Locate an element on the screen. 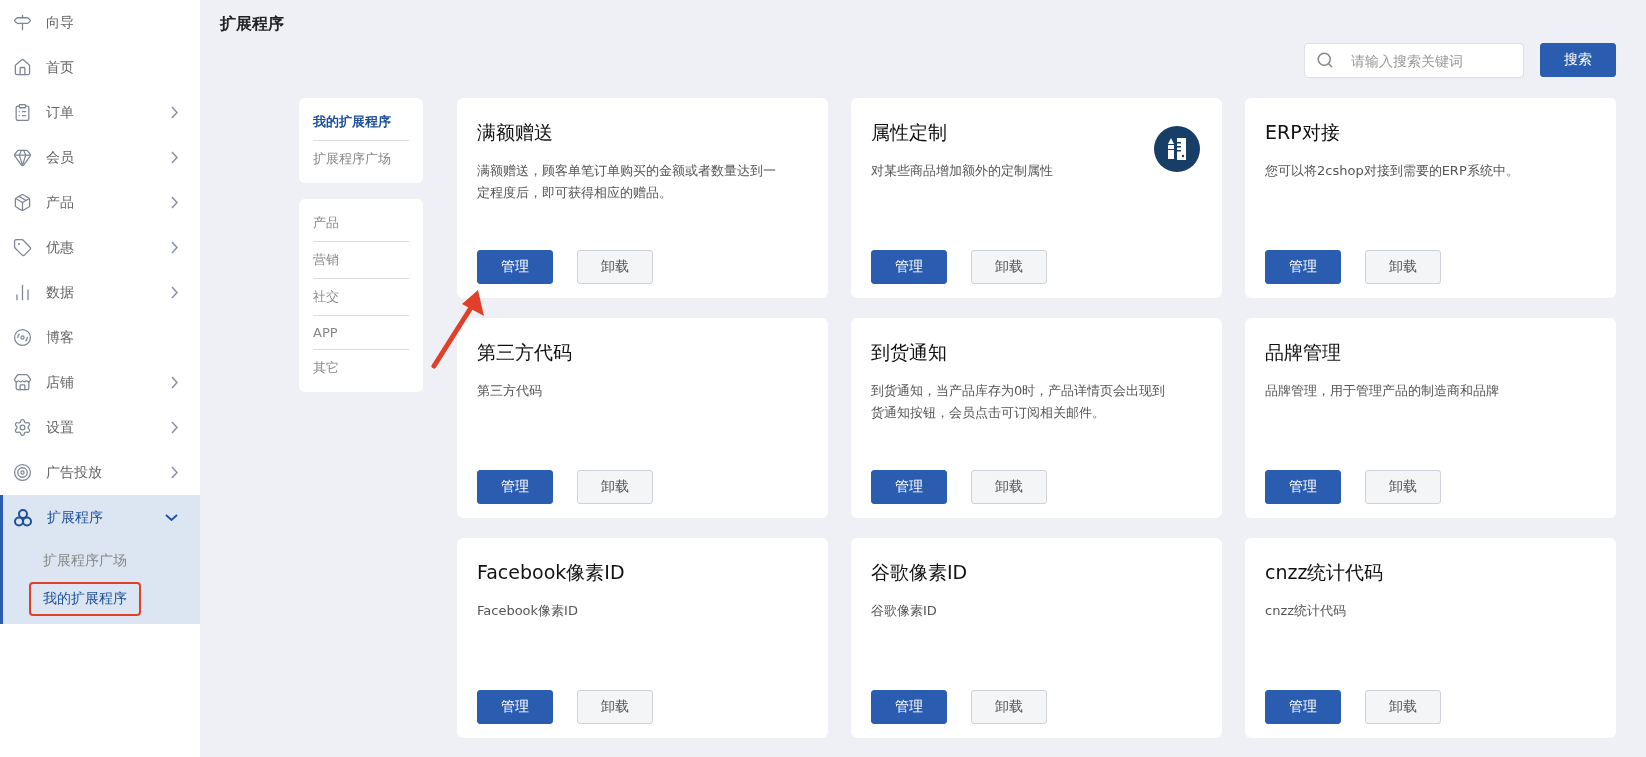  card-description: 品牌管理，用于管理产品的制造商和品牌 is located at coordinates (1382, 391).